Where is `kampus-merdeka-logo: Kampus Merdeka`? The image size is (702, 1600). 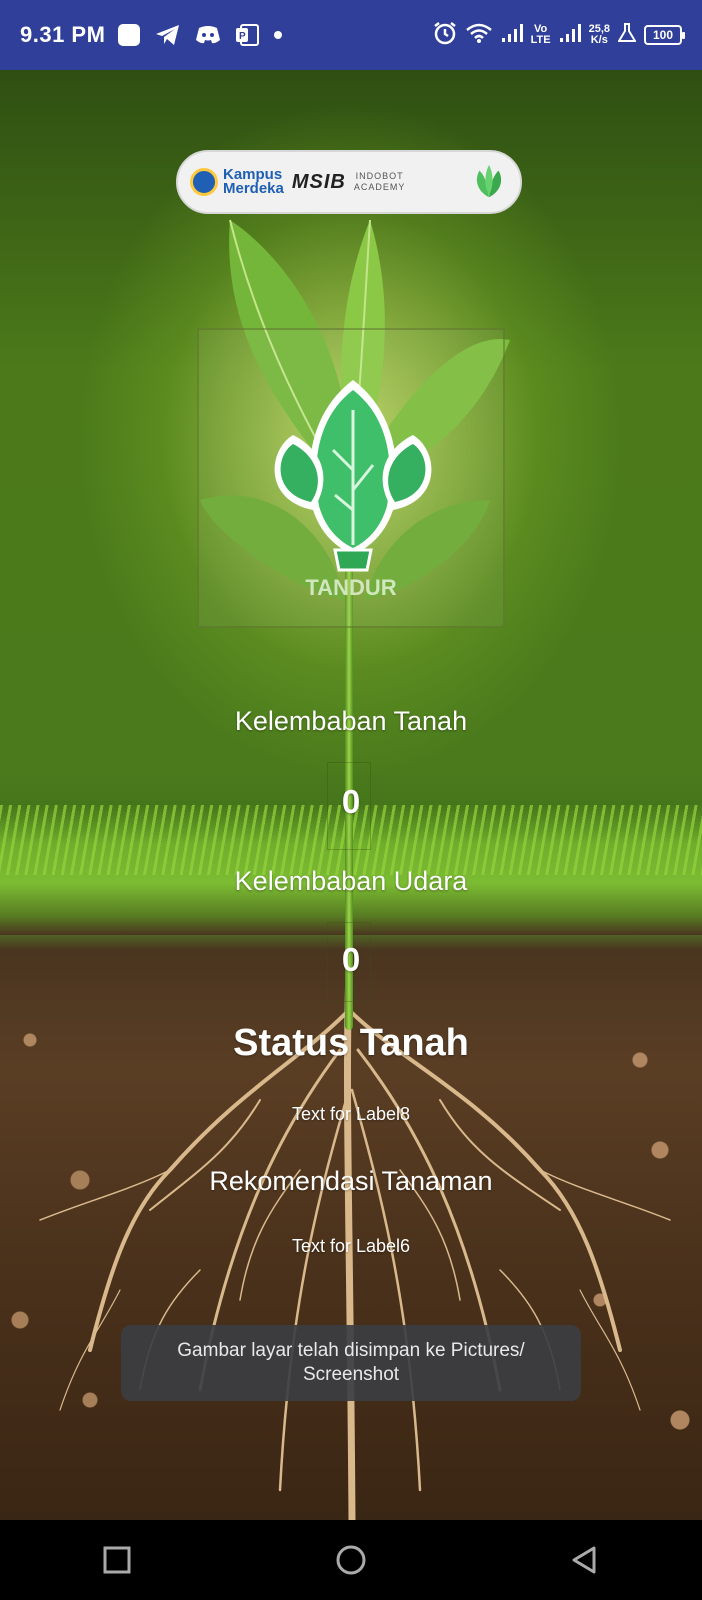 kampus-merdeka-logo: Kampus Merdeka is located at coordinates (237, 182).